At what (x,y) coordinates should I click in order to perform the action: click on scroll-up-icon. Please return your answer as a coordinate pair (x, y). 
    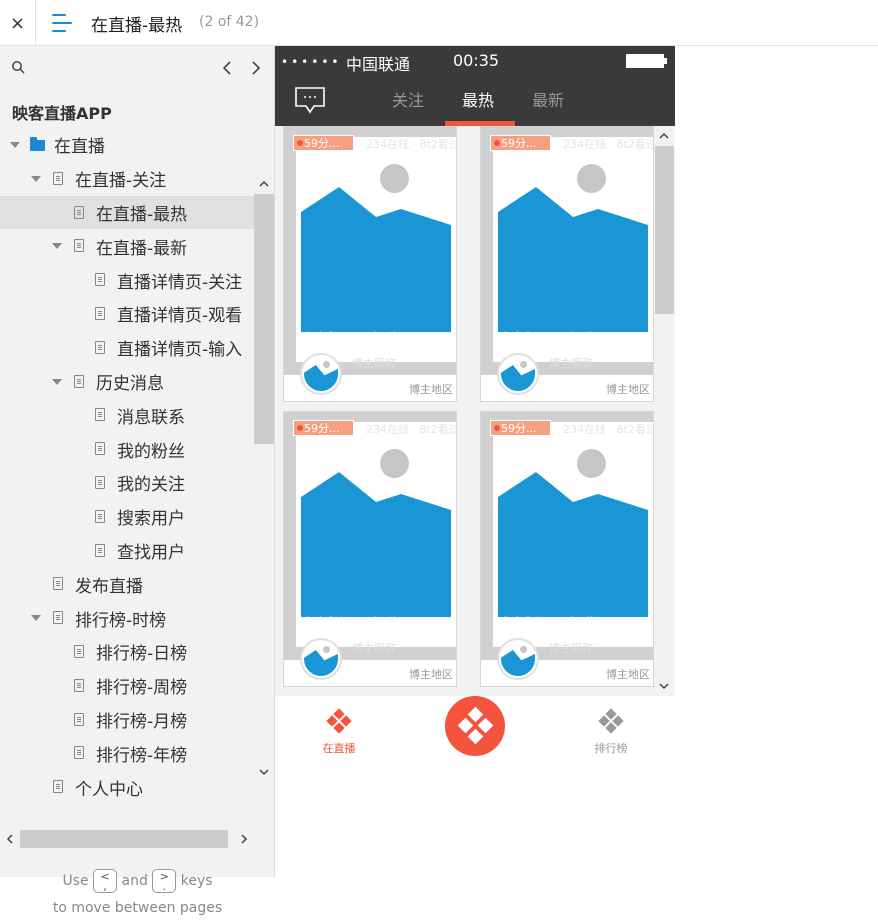
    Looking at the image, I should click on (264, 184).